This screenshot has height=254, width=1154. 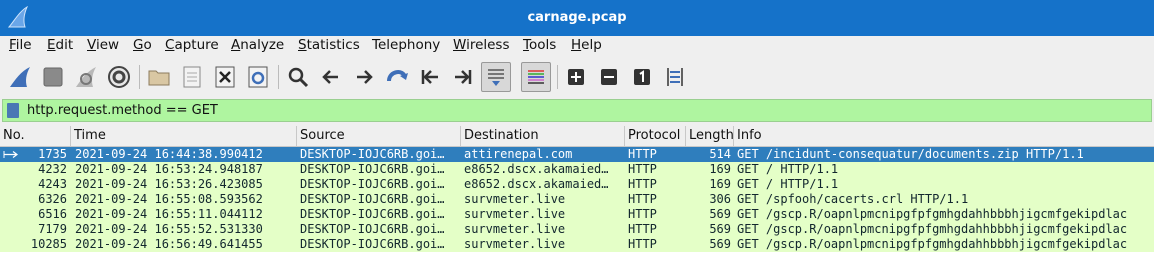 What do you see at coordinates (52, 229) in the screenshot?
I see `cell-no: 7179` at bounding box center [52, 229].